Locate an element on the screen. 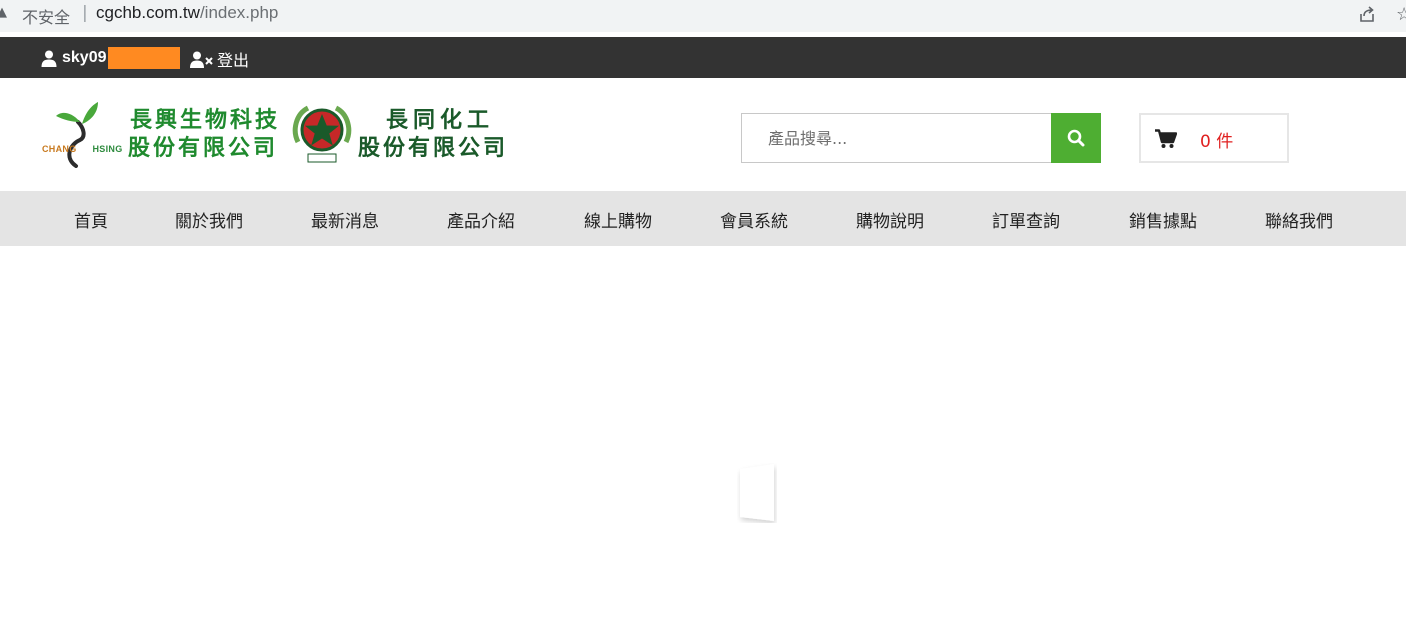  nav-item-shopping-guide: 購物說明 is located at coordinates (890, 219).